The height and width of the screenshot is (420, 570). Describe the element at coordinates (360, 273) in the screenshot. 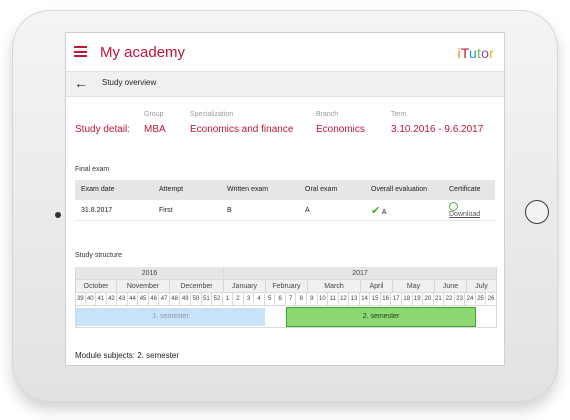

I see `year-cell: 2017` at that location.